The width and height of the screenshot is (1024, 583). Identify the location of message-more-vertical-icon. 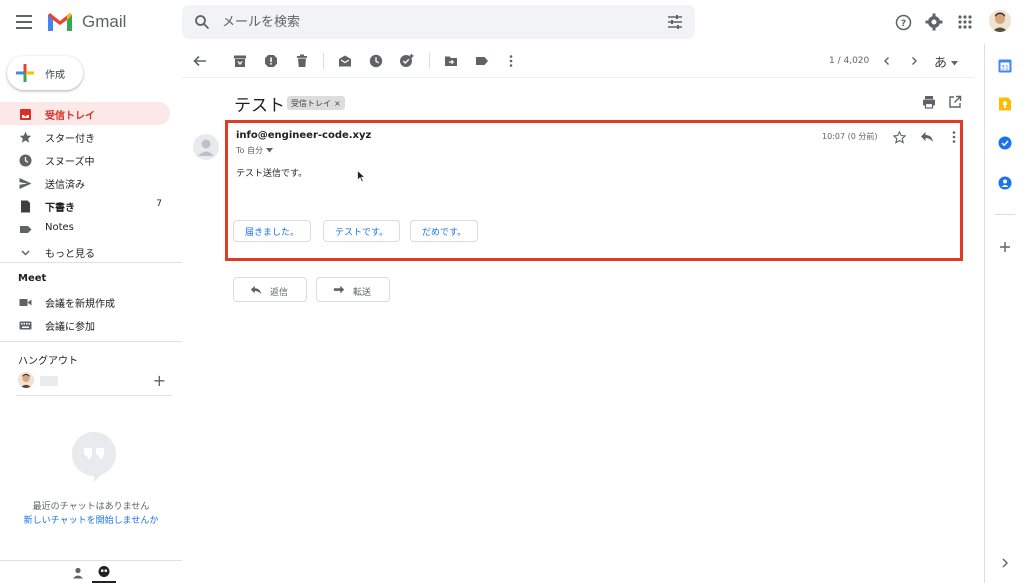
(954, 137).